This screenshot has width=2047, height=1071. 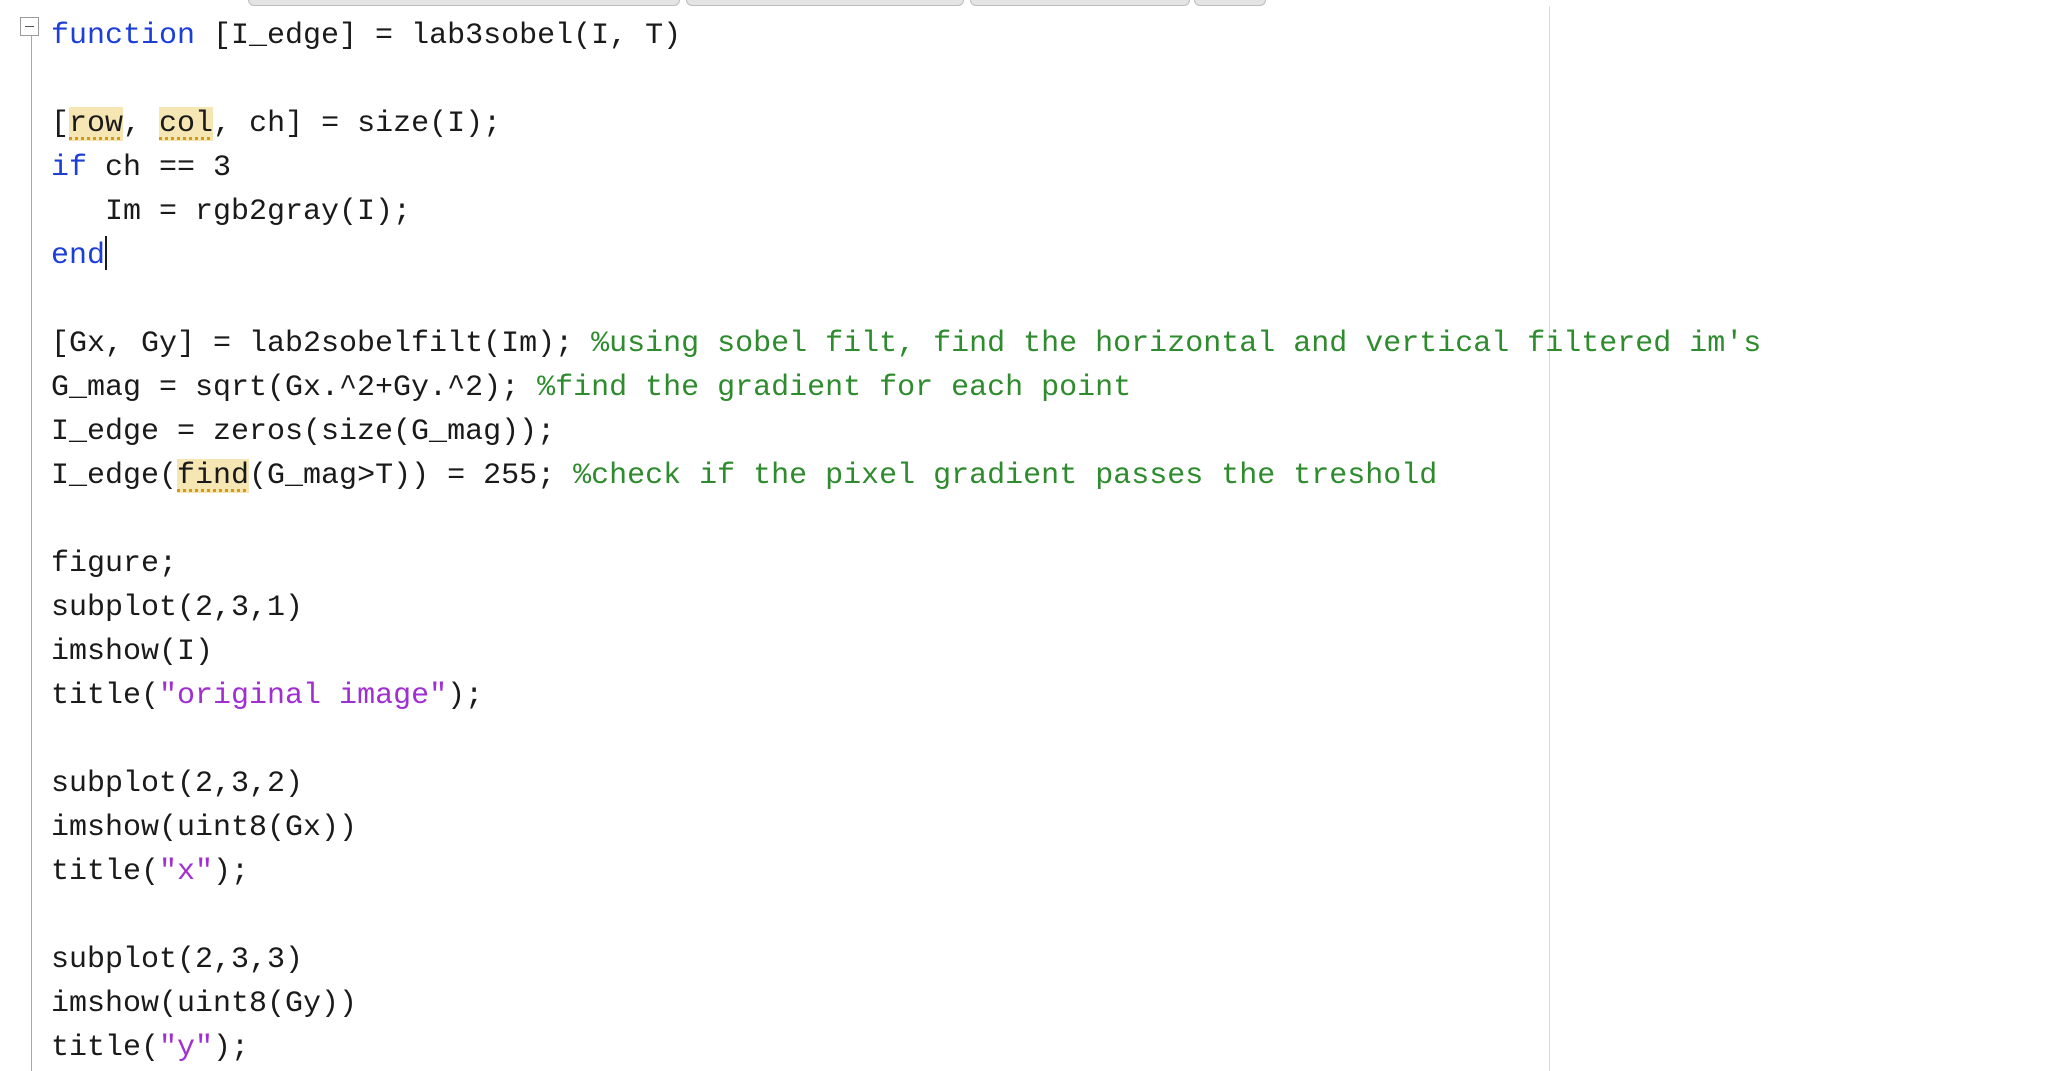 What do you see at coordinates (186, 124) in the screenshot?
I see `highlighted-token: col` at bounding box center [186, 124].